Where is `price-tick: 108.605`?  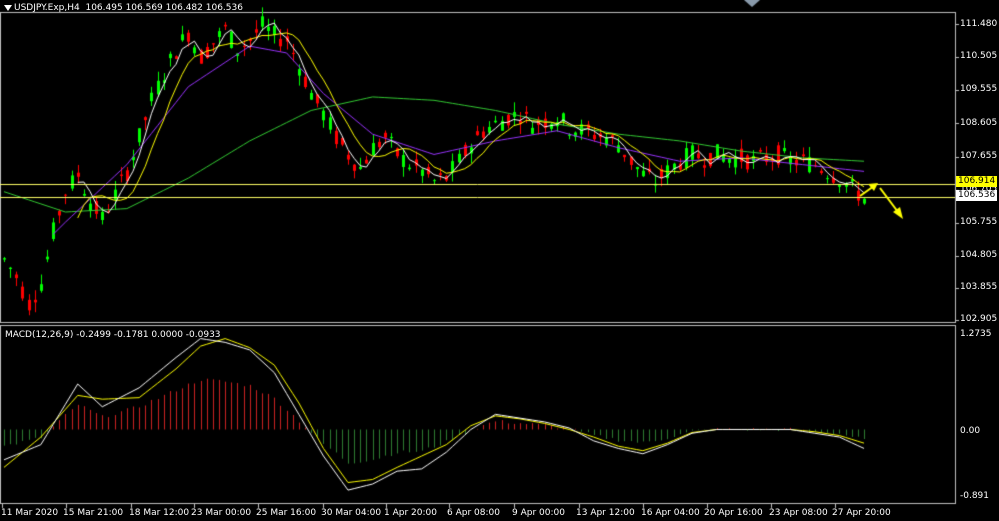
price-tick: 108.605 is located at coordinates (979, 123).